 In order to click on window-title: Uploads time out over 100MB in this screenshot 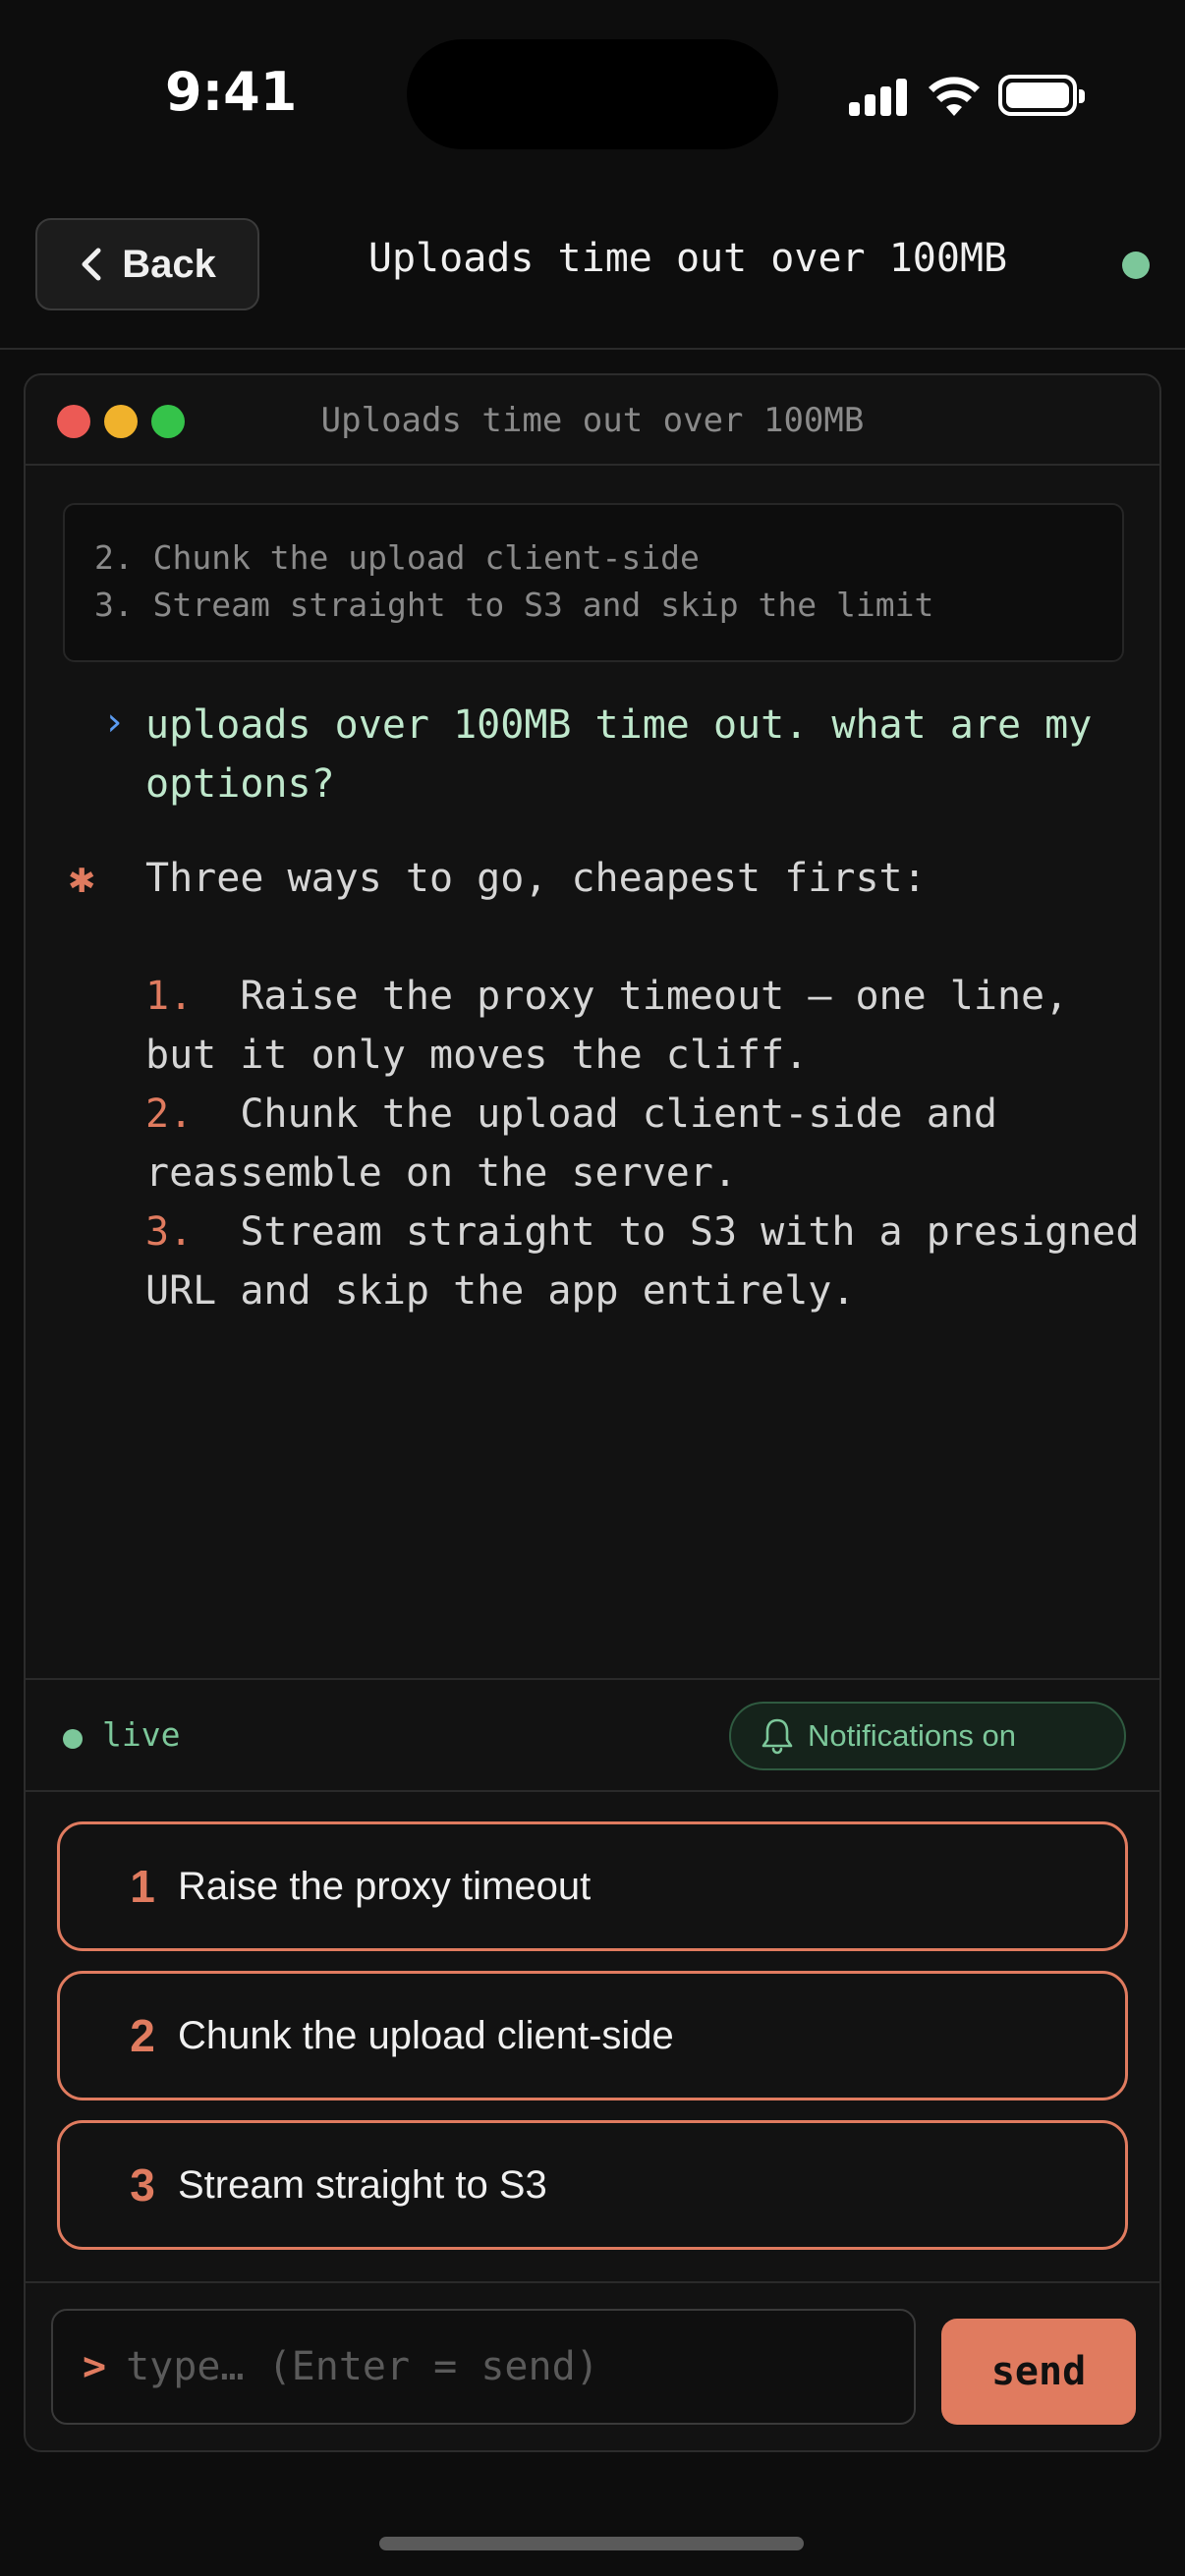, I will do `click(592, 420)`.